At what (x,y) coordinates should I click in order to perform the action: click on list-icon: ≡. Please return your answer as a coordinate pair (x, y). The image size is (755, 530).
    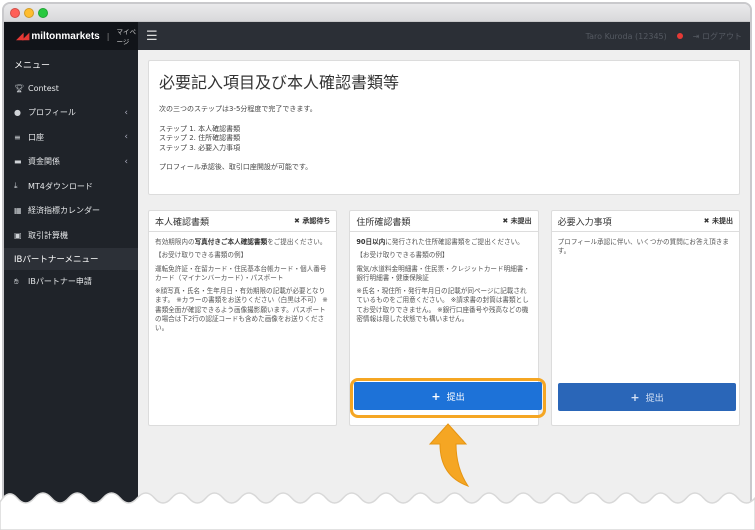
    Looking at the image, I should click on (17, 137).